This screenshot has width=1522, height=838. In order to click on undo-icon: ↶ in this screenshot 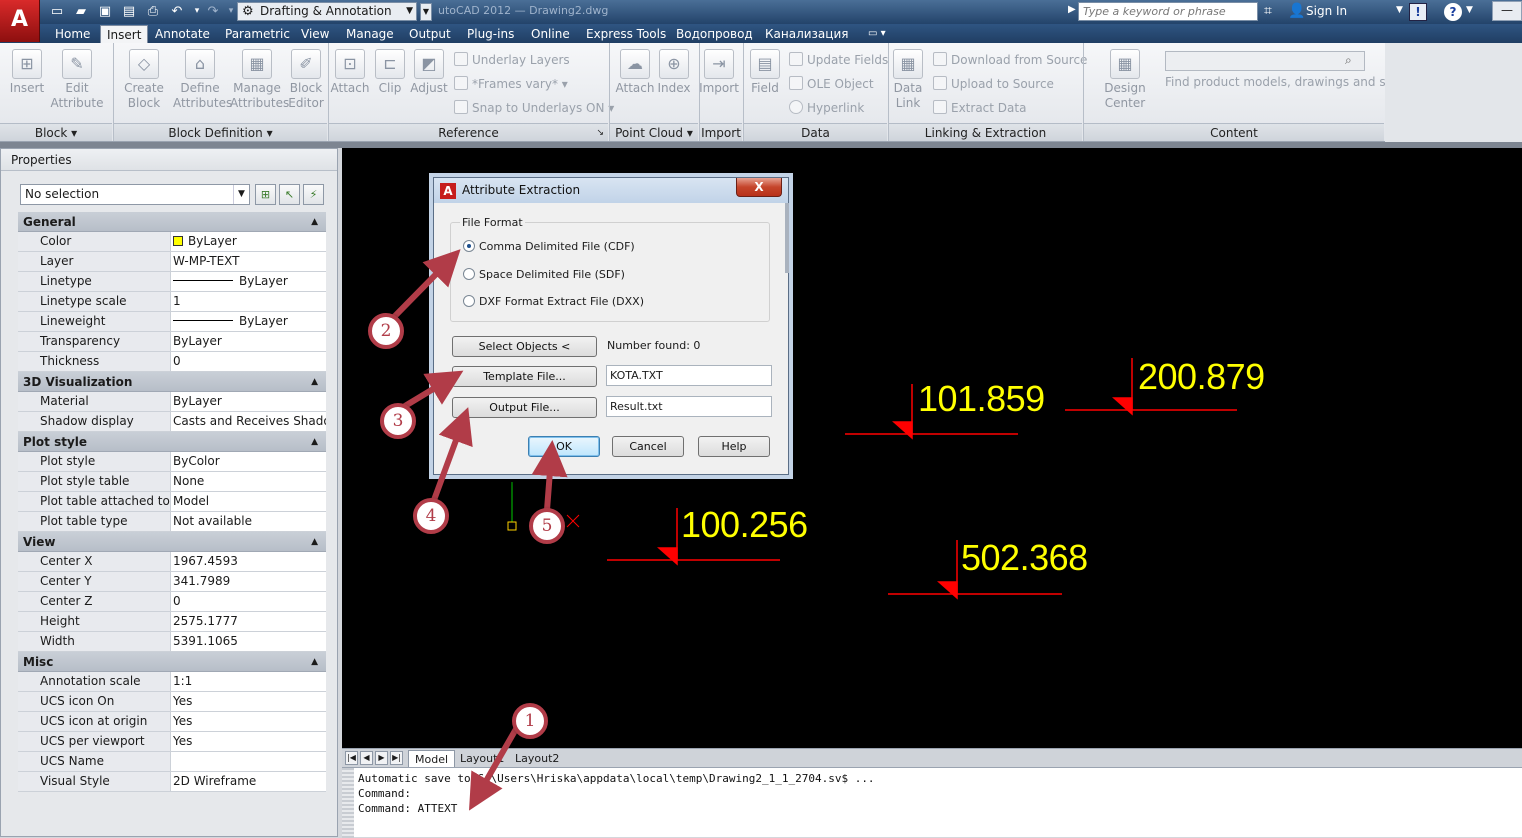, I will do `click(177, 11)`.